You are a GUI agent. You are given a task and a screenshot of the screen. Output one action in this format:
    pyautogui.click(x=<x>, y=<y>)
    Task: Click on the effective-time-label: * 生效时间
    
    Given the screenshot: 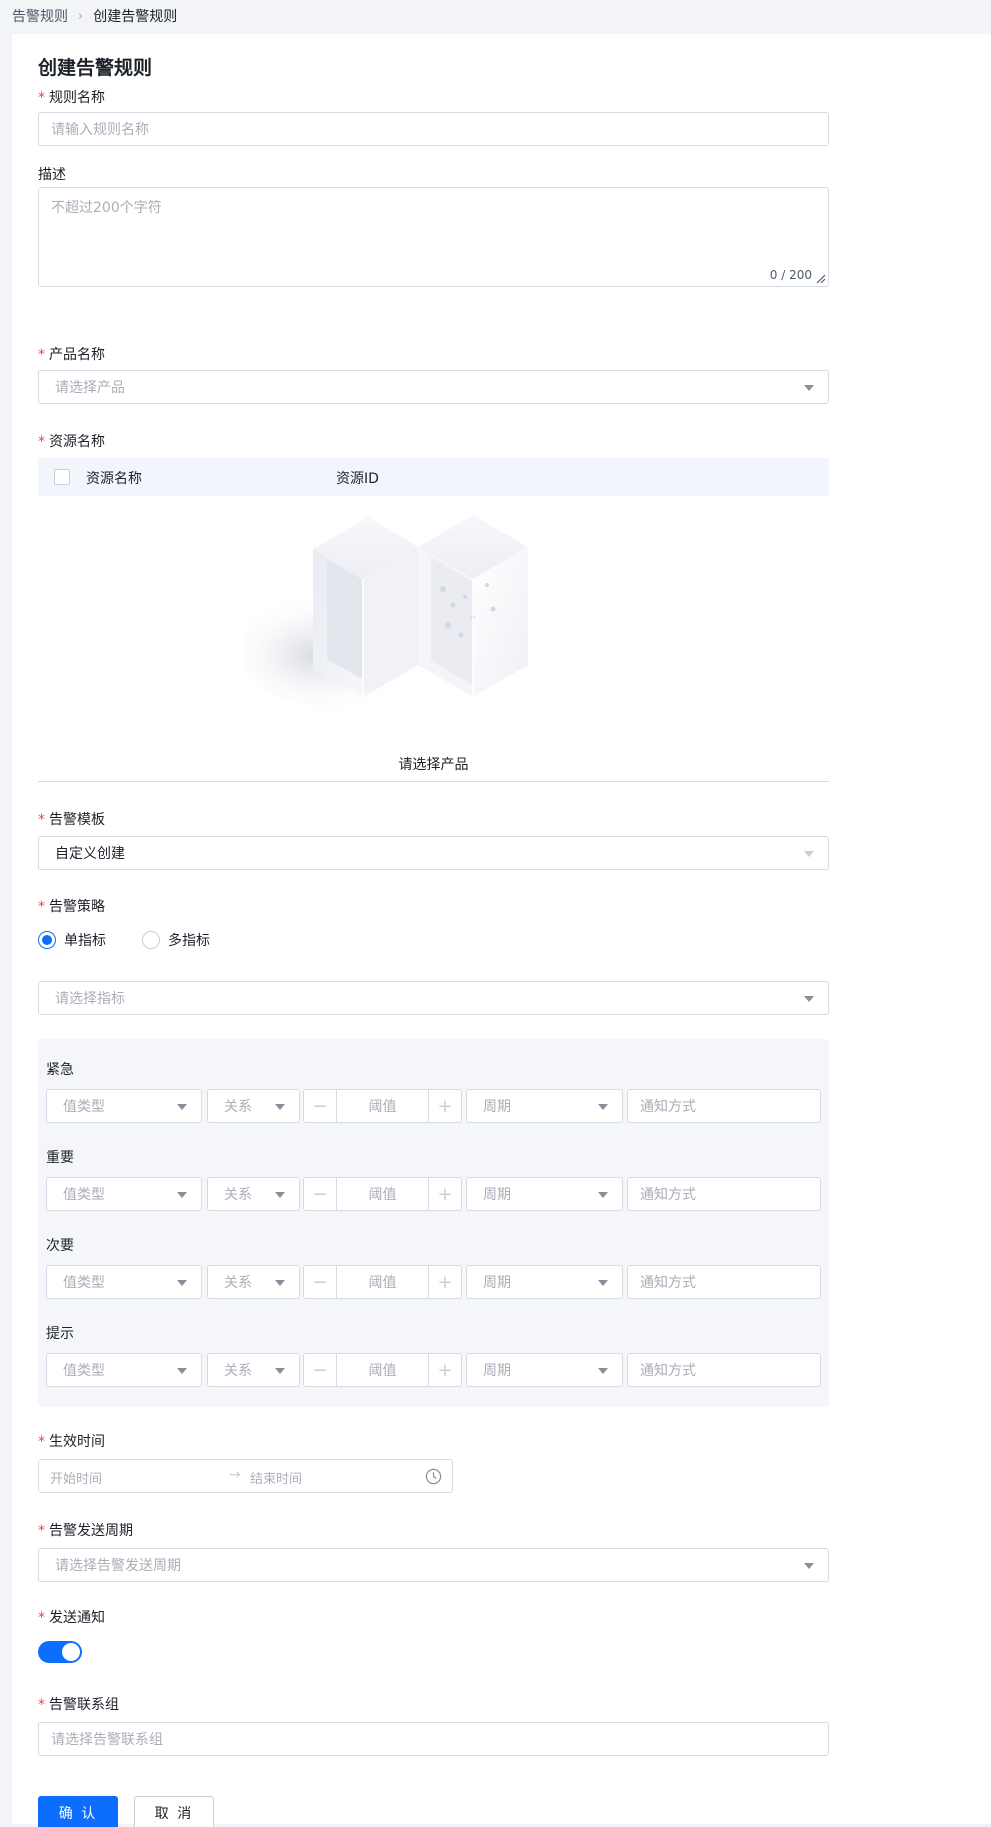 What is the action you would take?
    pyautogui.click(x=71, y=1442)
    